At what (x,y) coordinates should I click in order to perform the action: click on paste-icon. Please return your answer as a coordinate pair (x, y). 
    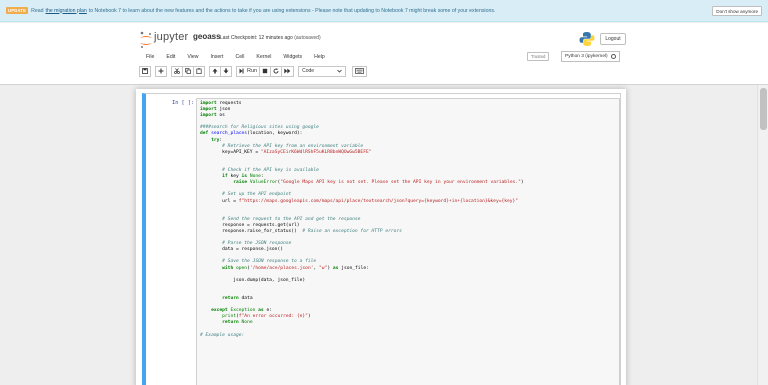
    Looking at the image, I should click on (199, 71).